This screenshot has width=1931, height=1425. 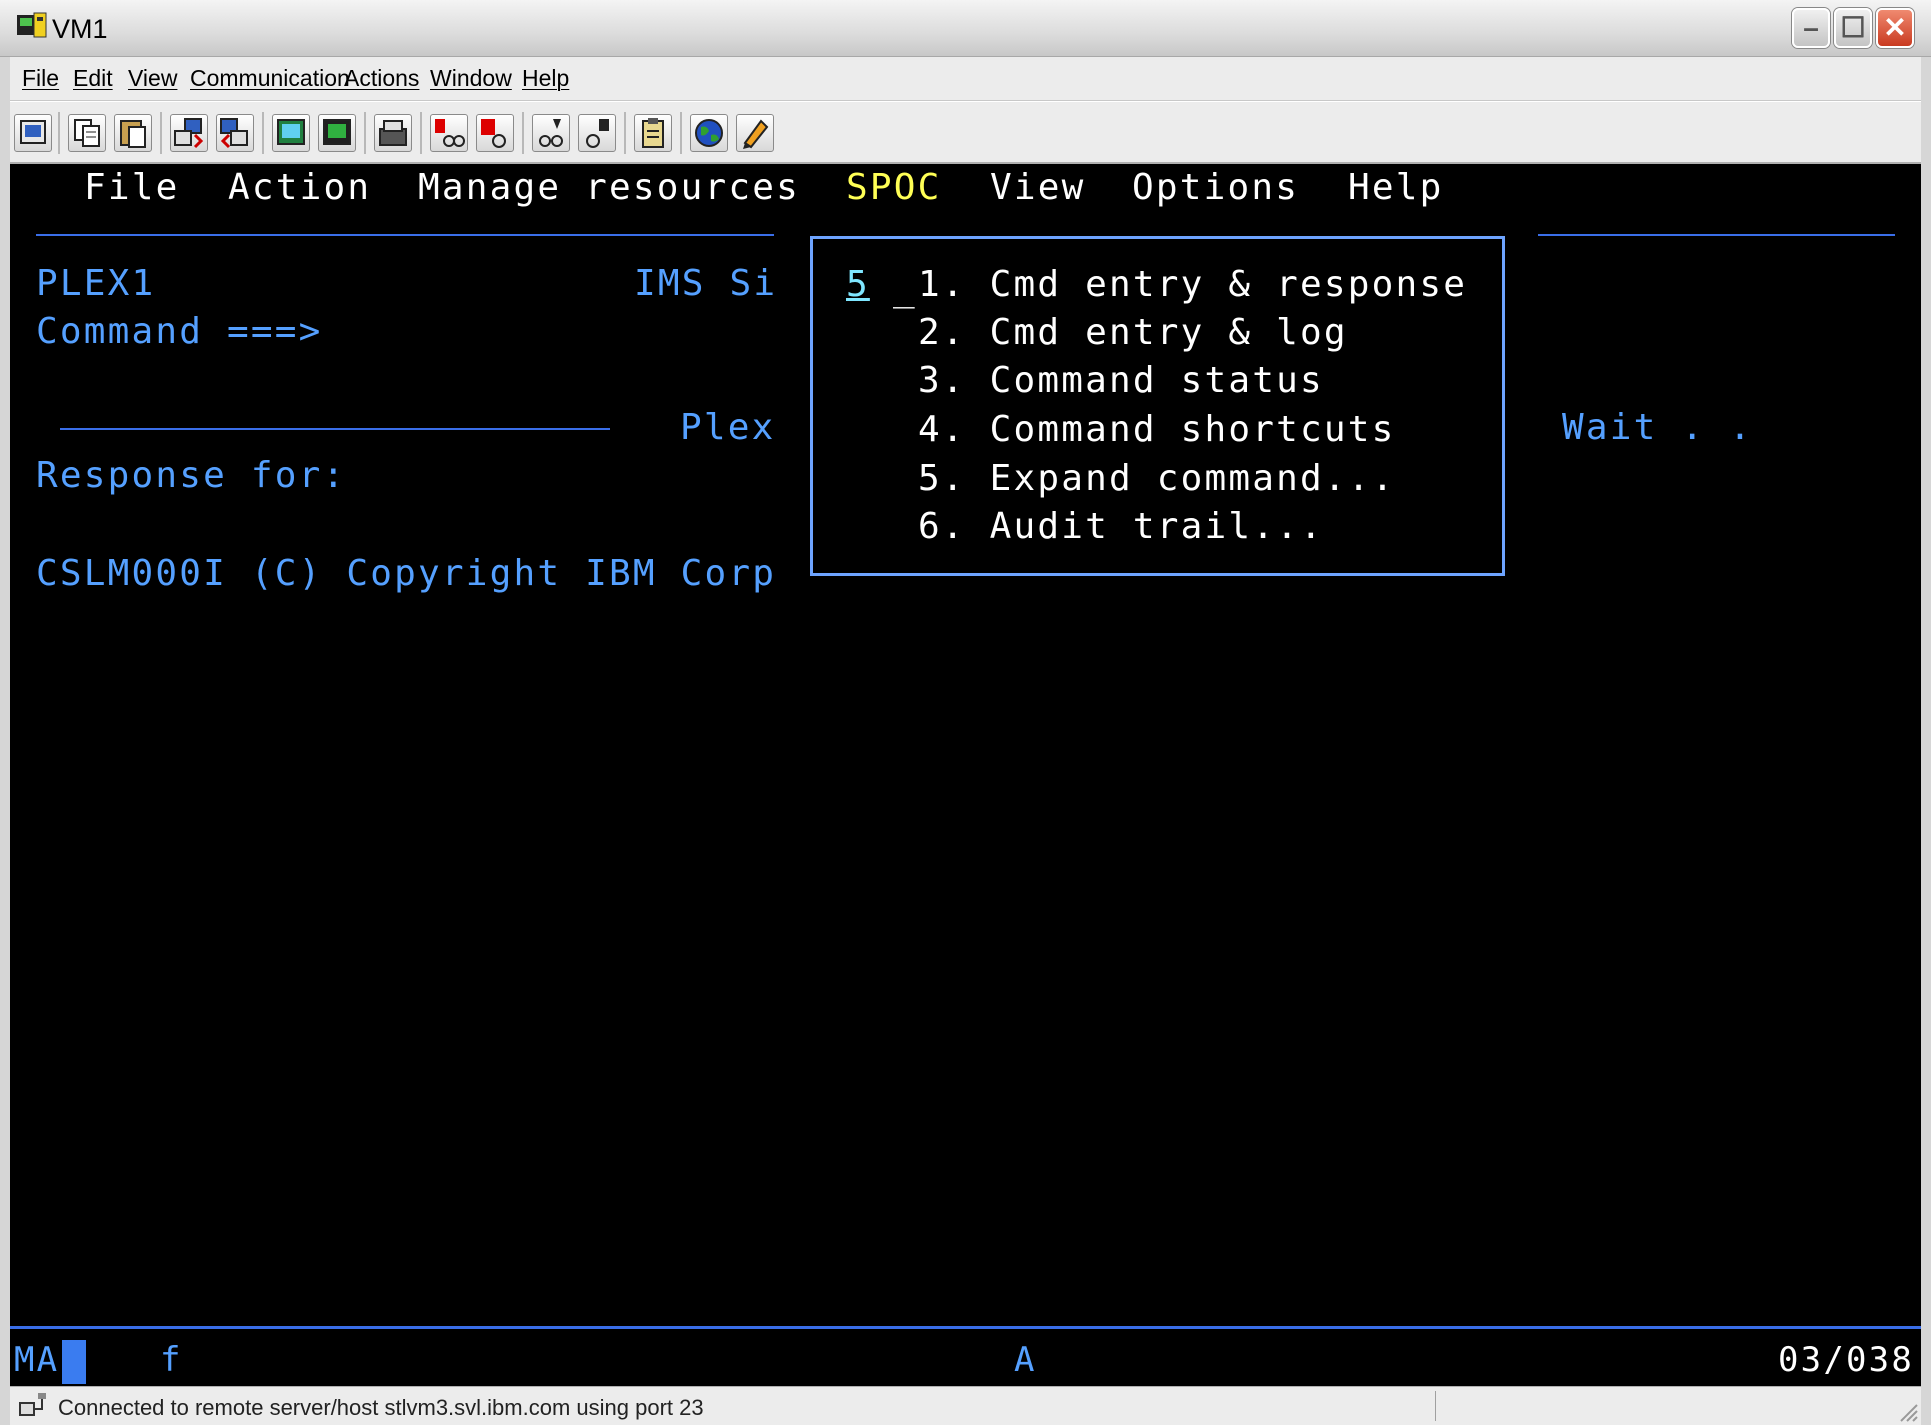 What do you see at coordinates (728, 427) in the screenshot?
I see `plex-label: Plex` at bounding box center [728, 427].